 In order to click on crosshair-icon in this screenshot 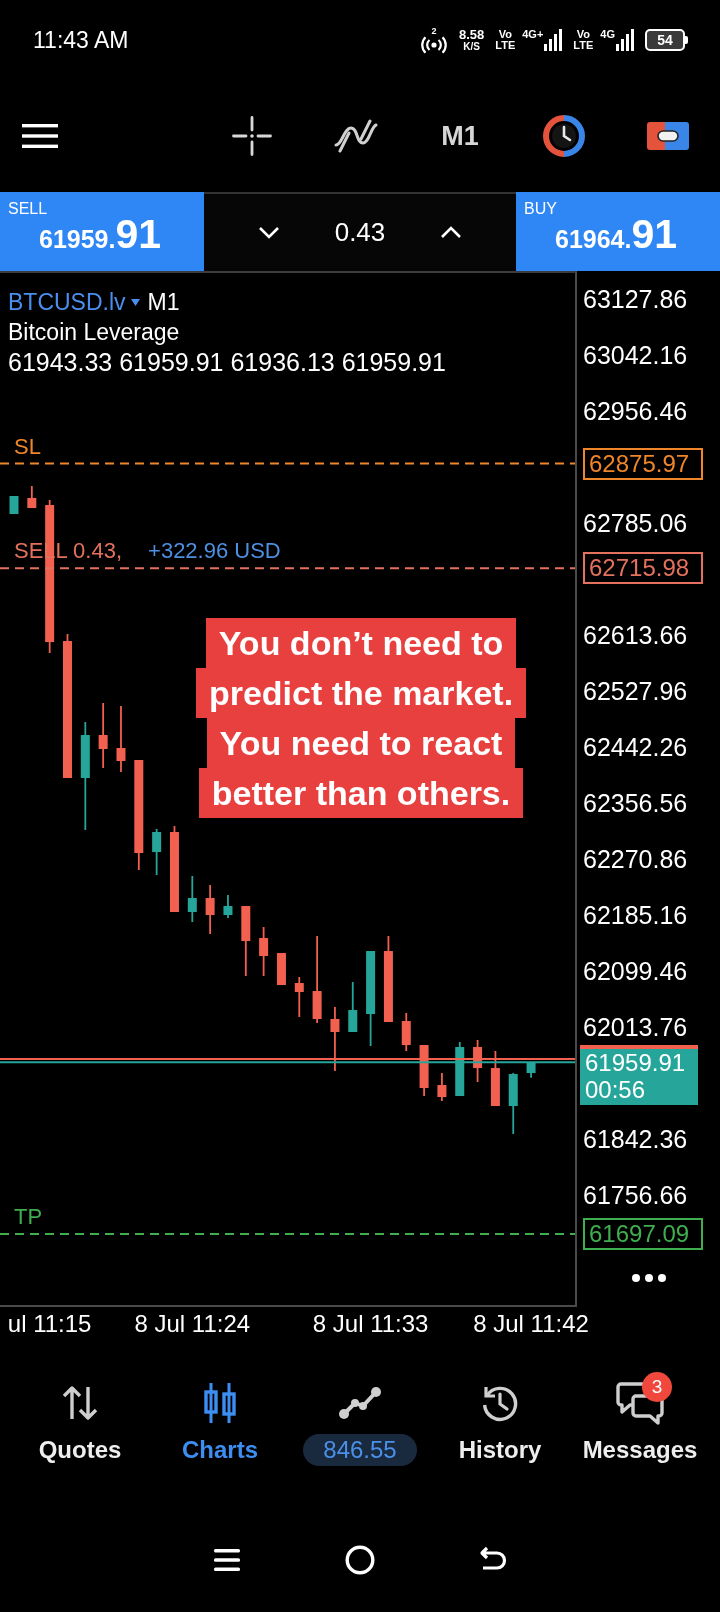, I will do `click(252, 136)`.